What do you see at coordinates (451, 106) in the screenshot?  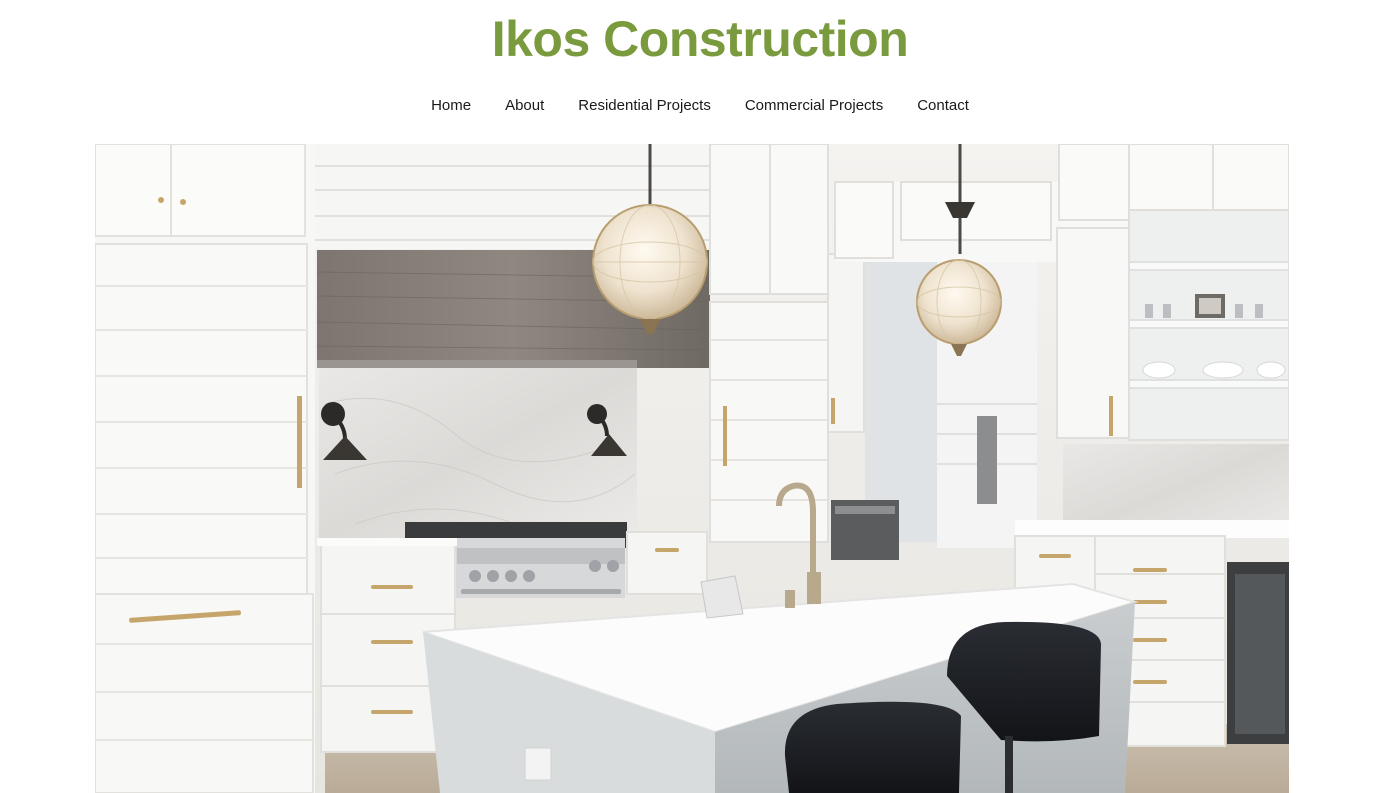 I see `nav-item-home: Home` at bounding box center [451, 106].